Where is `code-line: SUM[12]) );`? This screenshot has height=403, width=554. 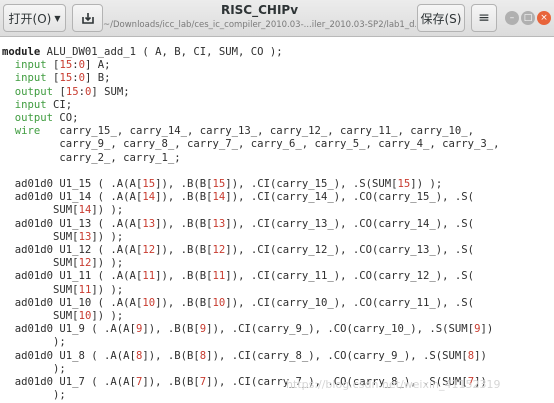
code-line: SUM[12]) ); is located at coordinates (63, 263).